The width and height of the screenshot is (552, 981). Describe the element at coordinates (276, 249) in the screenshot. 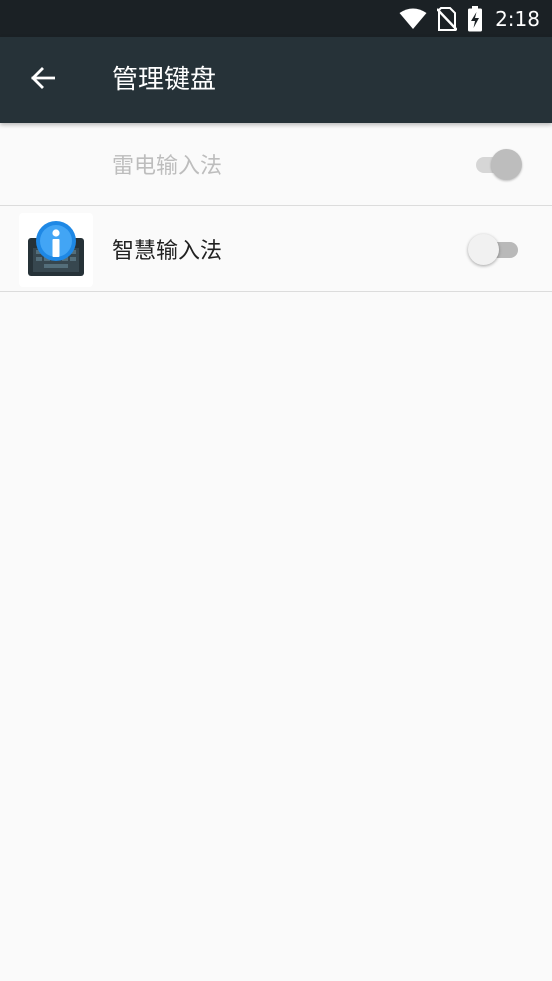

I see `keyboard-row-zhihui: 智慧输入法` at that location.